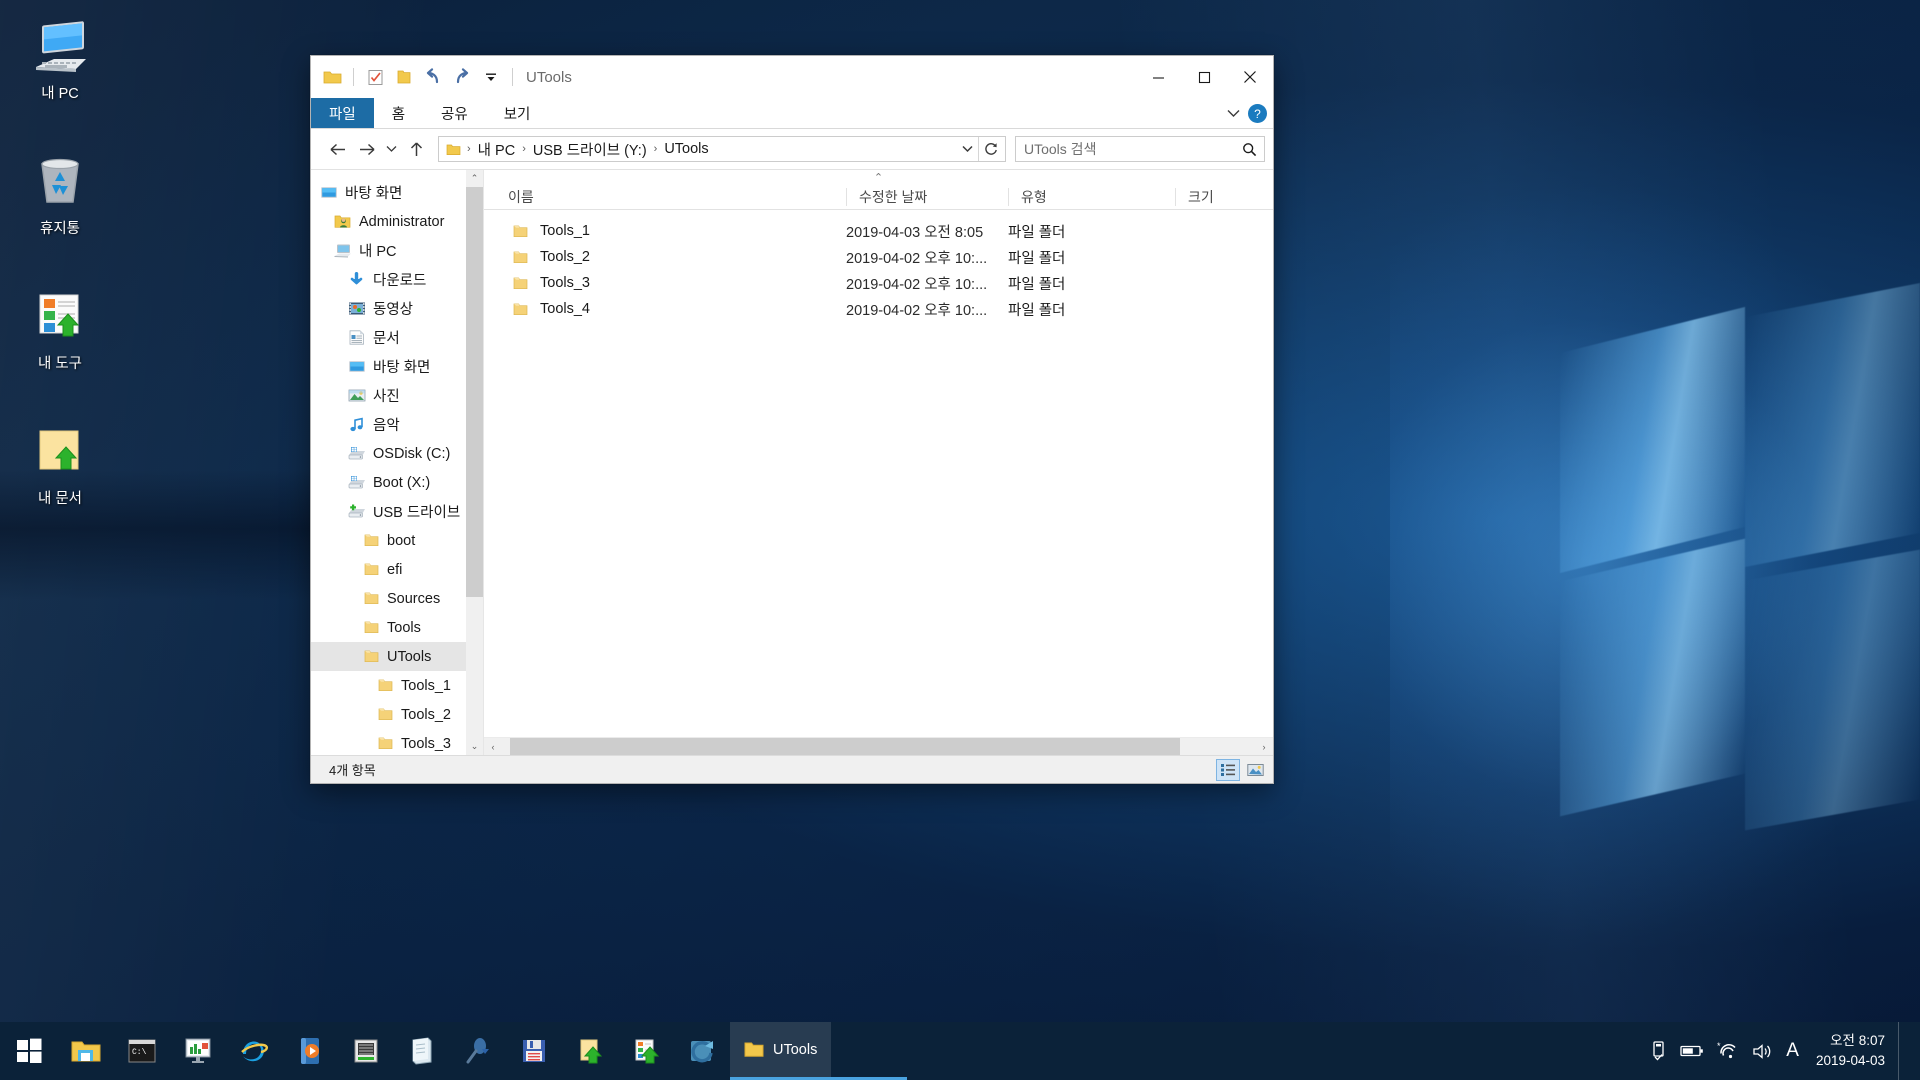 The width and height of the screenshot is (1920, 1080). Describe the element at coordinates (404, 77) in the screenshot. I see `new-folder-icon` at that location.